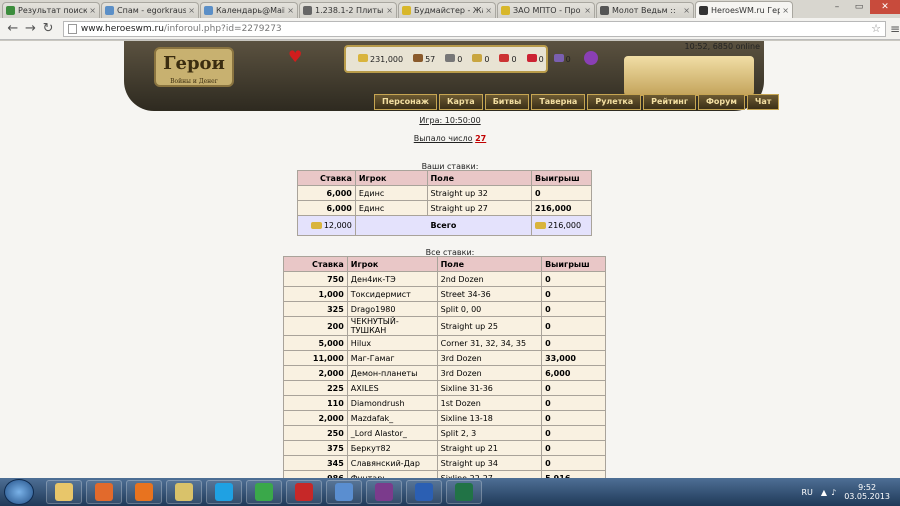 This screenshot has width=900, height=506. Describe the element at coordinates (31, 28) in the screenshot. I see `forward-arrow-icon: →` at that location.